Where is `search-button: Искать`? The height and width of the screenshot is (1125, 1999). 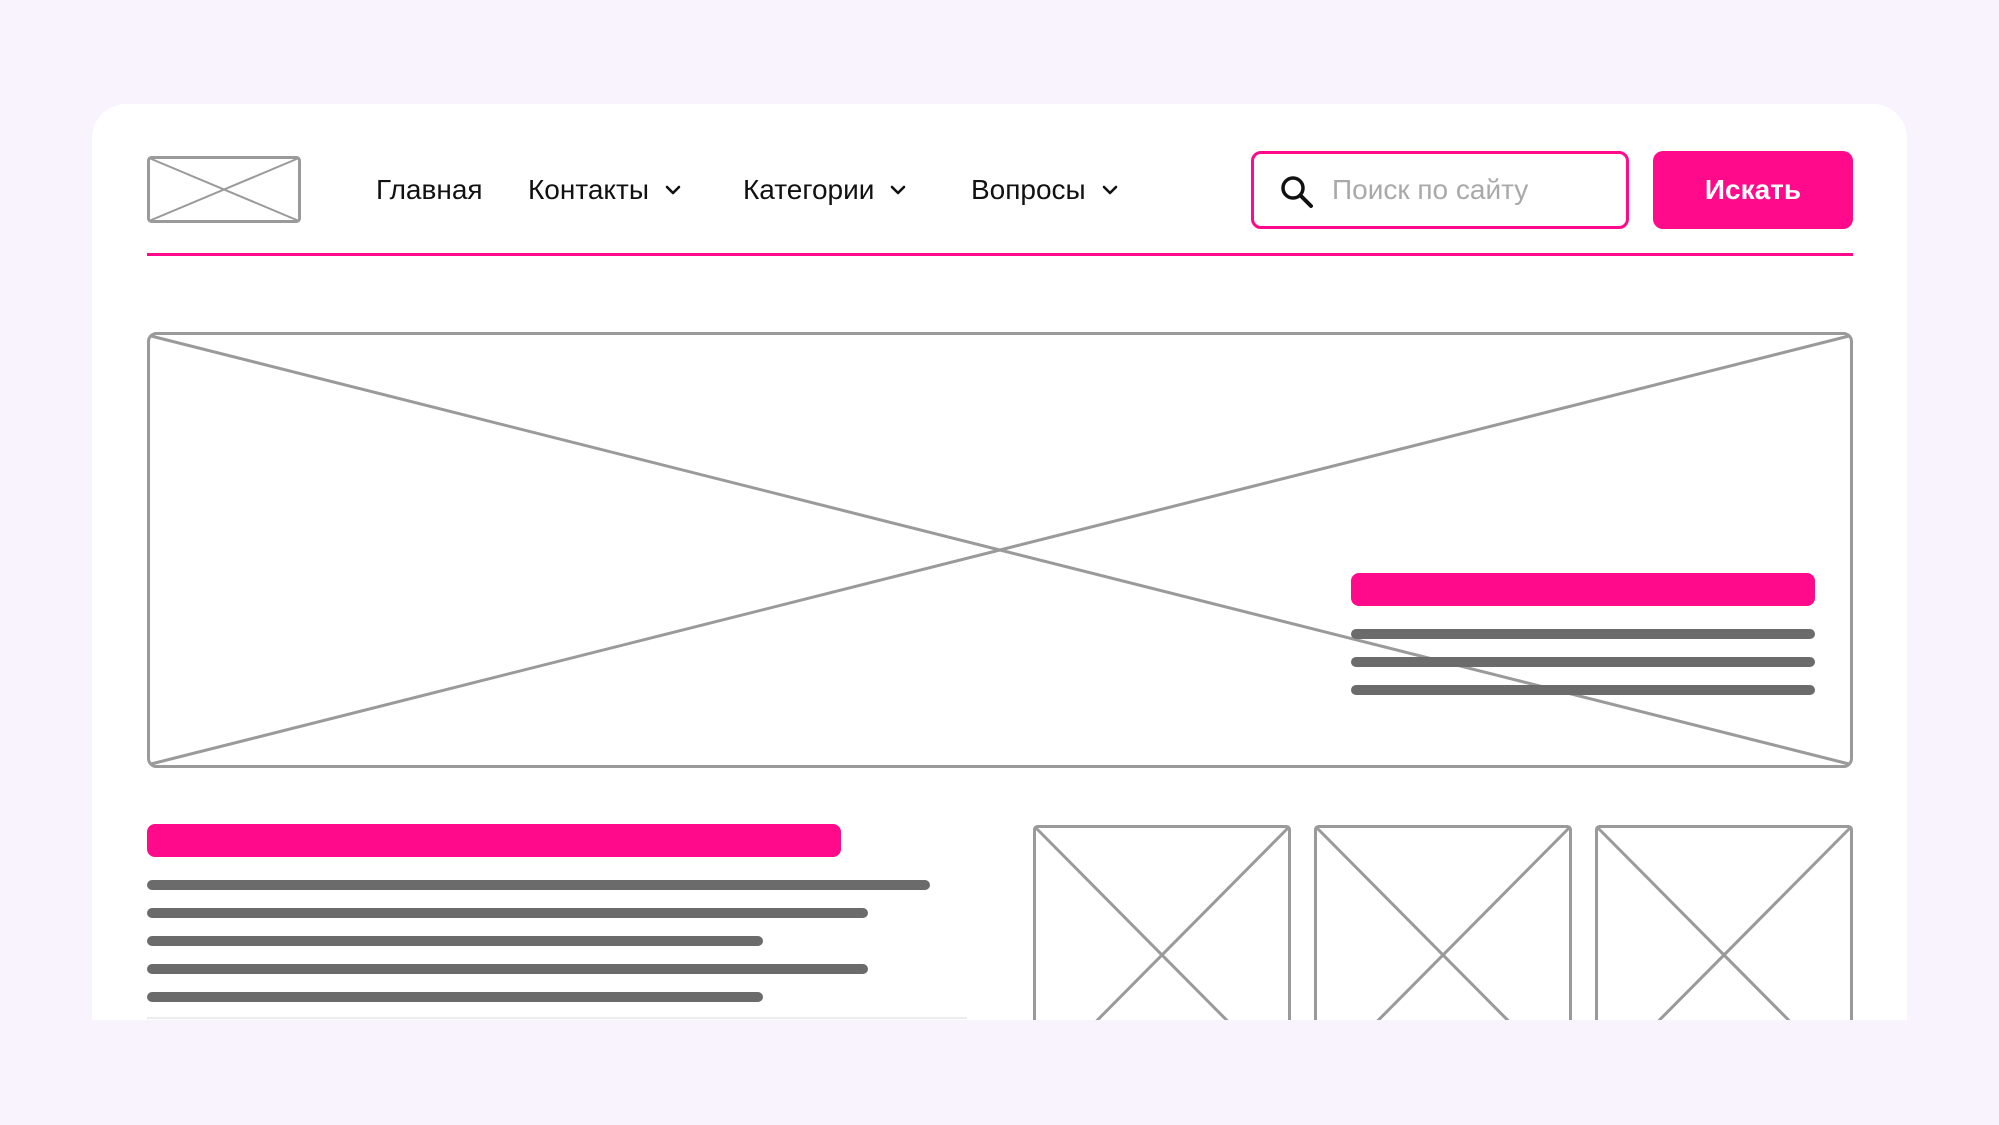 search-button: Искать is located at coordinates (1753, 190).